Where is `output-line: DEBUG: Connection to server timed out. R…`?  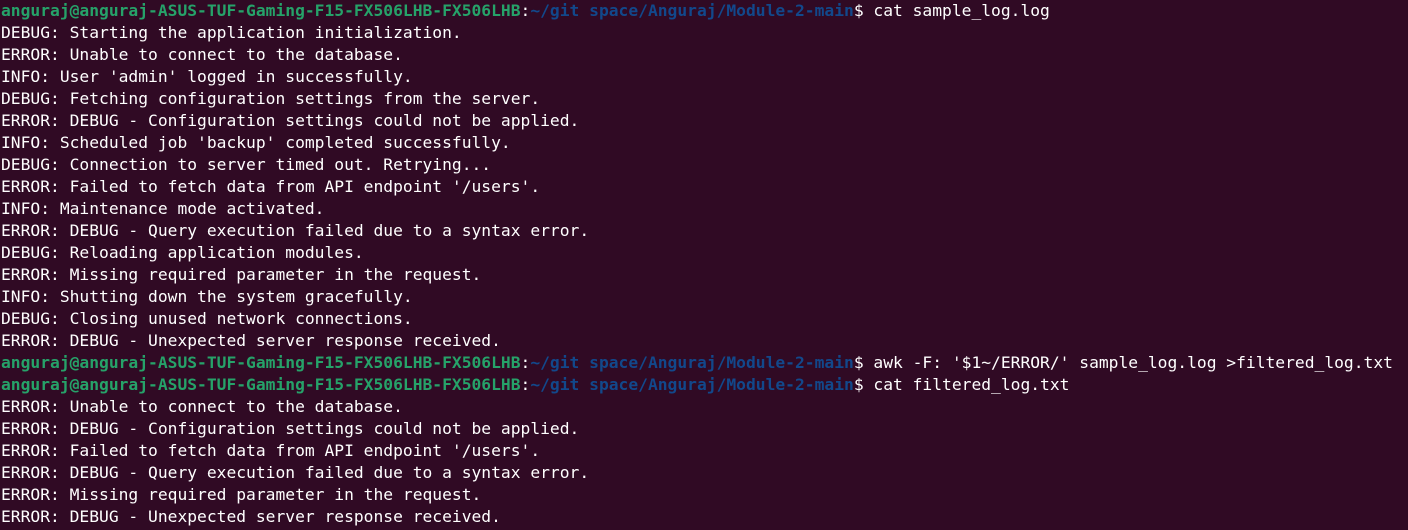 output-line: DEBUG: Connection to server timed out. R… is located at coordinates (704, 165).